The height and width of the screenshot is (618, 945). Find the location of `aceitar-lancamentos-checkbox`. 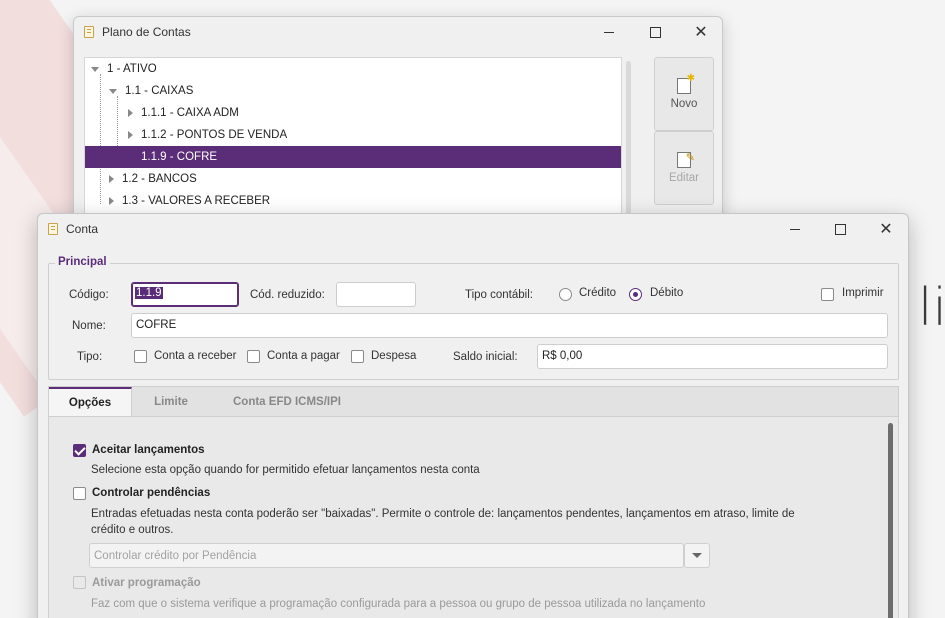

aceitar-lancamentos-checkbox is located at coordinates (79, 450).